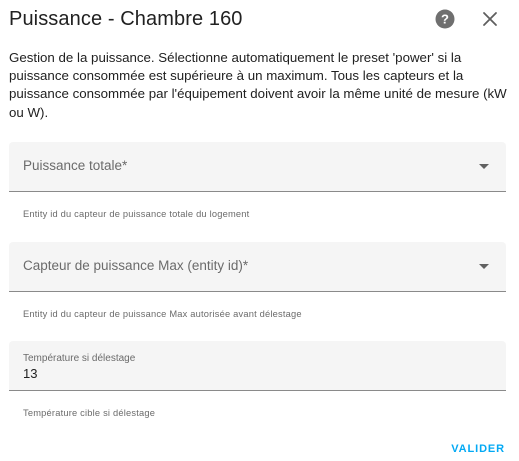  I want to click on shedding-temp-value: 13, so click(30, 373).